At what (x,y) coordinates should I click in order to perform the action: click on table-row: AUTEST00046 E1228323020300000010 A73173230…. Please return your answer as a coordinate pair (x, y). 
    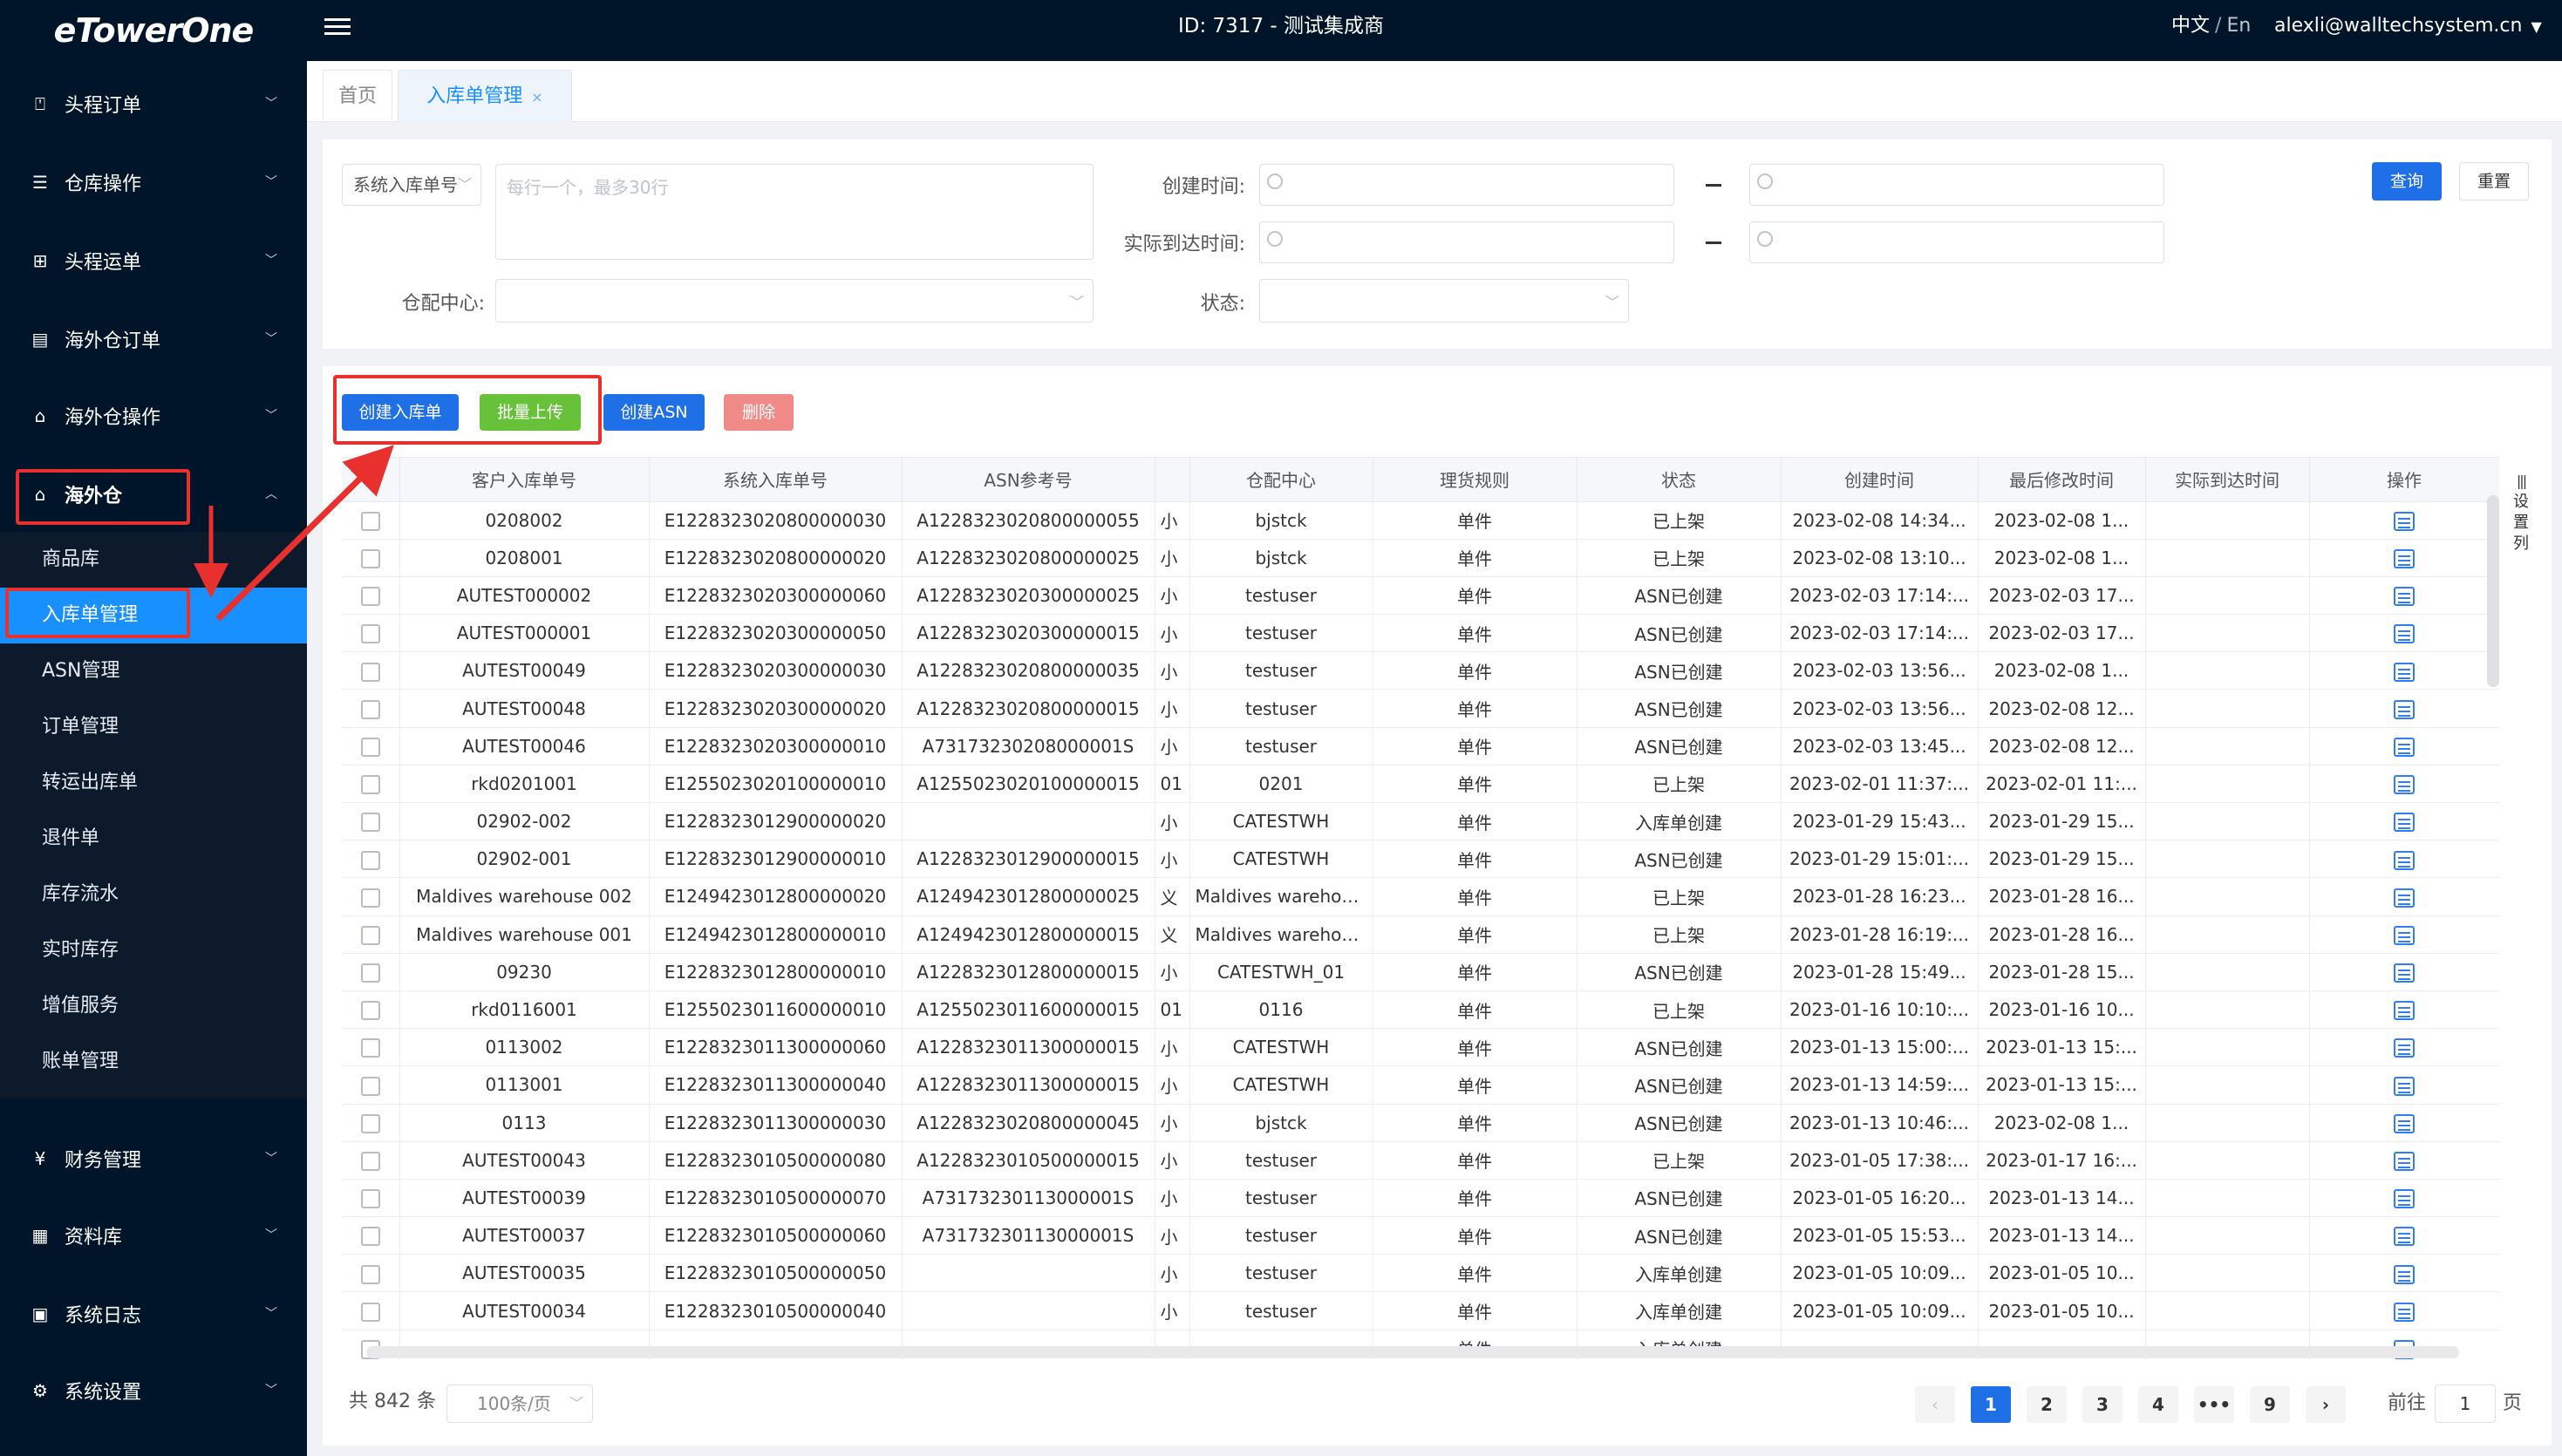
    Looking at the image, I should click on (1420, 746).